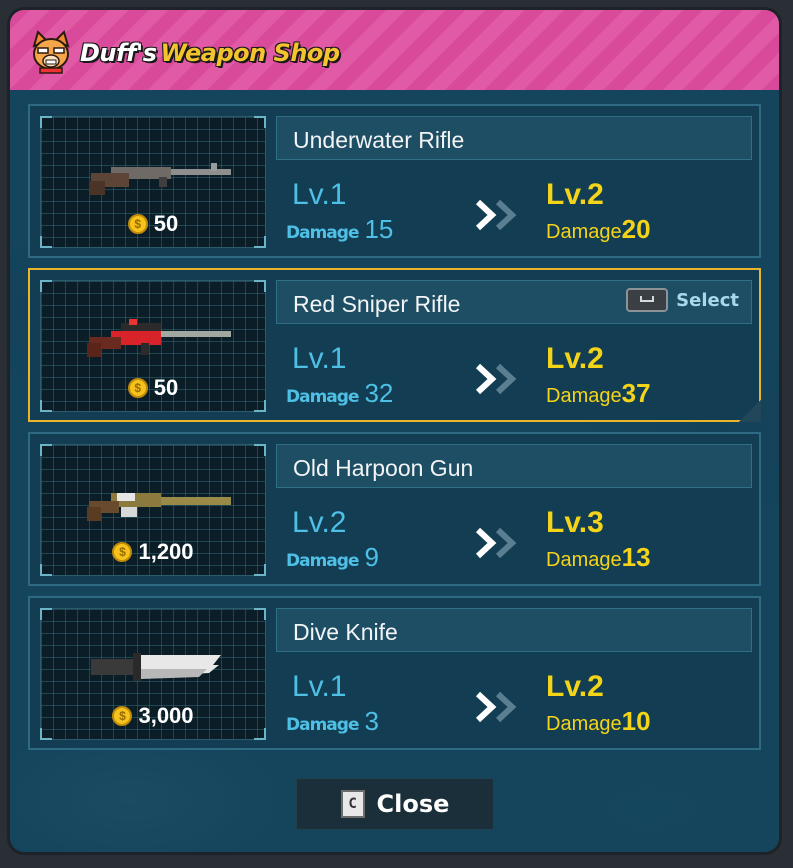  What do you see at coordinates (514, 630) in the screenshot?
I see `weapon-name-bar: Dive Knife` at bounding box center [514, 630].